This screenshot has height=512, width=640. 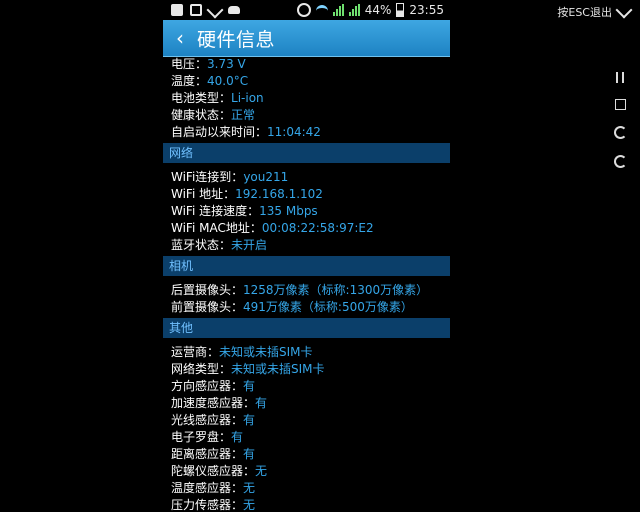 What do you see at coordinates (201, 115) in the screenshot?
I see `row-label: 健康状态：` at bounding box center [201, 115].